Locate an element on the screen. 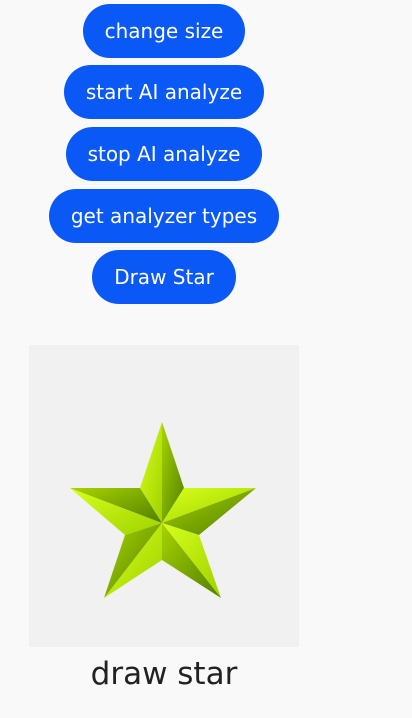 The width and height of the screenshot is (412, 718). draw-star-button: Draw Star is located at coordinates (164, 277).